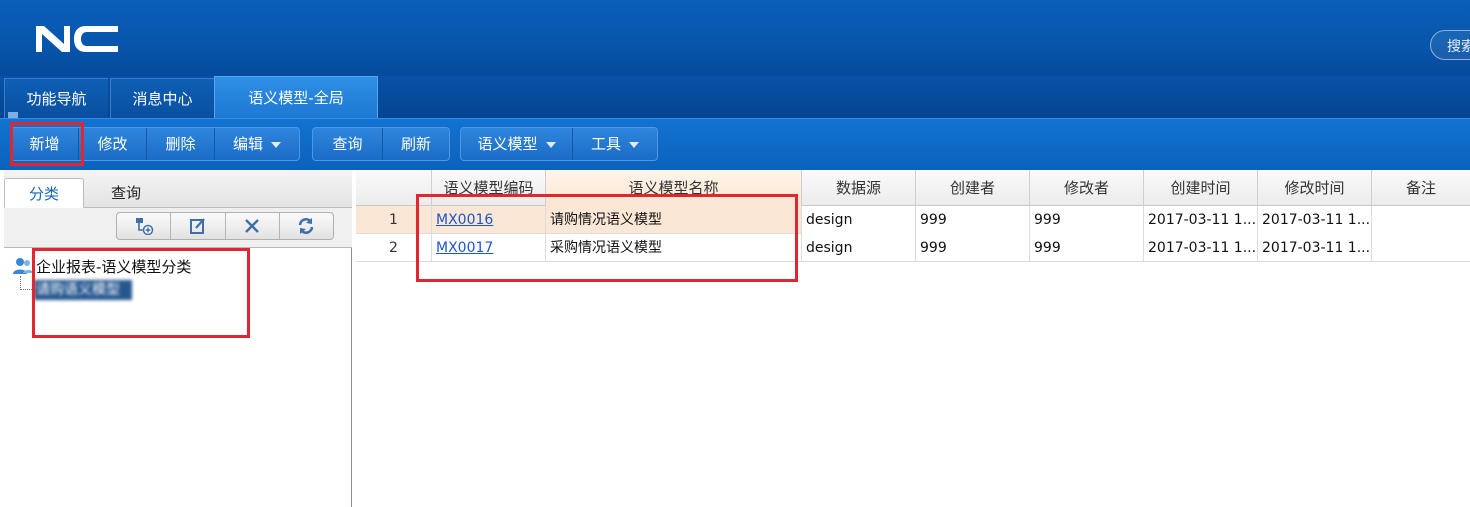 The width and height of the screenshot is (1470, 507). I want to click on tab-function-nav: 功能导航, so click(56, 98).